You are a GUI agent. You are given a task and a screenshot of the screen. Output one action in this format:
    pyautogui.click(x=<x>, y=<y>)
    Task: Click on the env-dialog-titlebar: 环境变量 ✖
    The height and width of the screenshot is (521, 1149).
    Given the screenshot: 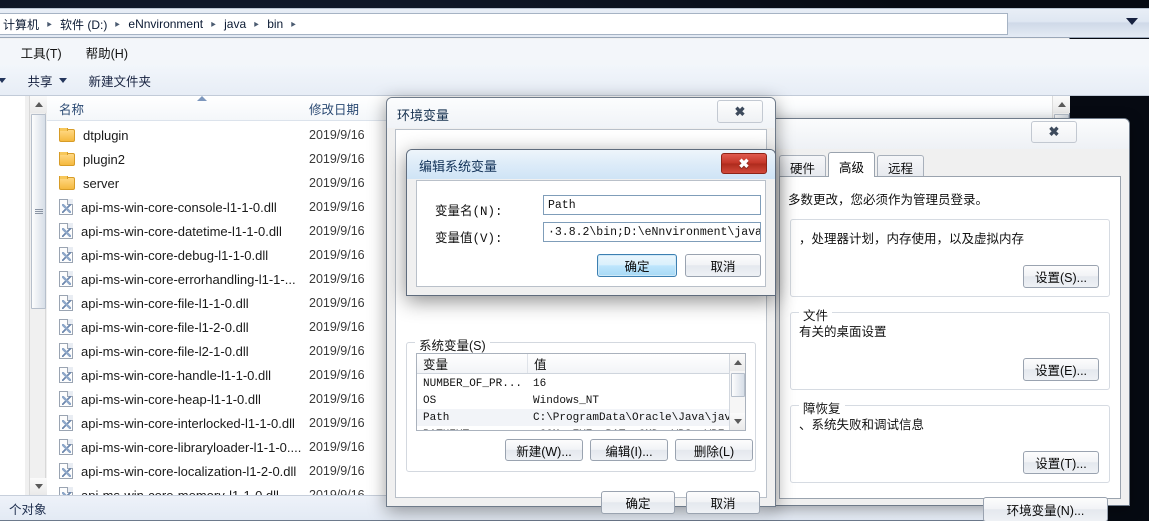 What is the action you would take?
    pyautogui.click(x=581, y=113)
    